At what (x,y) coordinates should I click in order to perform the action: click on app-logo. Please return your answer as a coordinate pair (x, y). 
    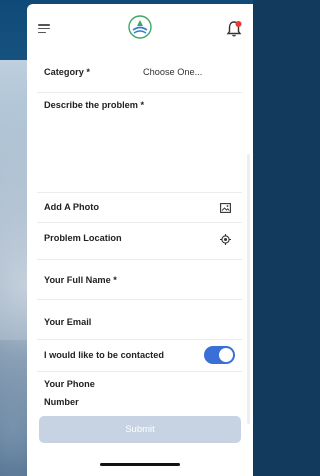
    Looking at the image, I should click on (140, 27).